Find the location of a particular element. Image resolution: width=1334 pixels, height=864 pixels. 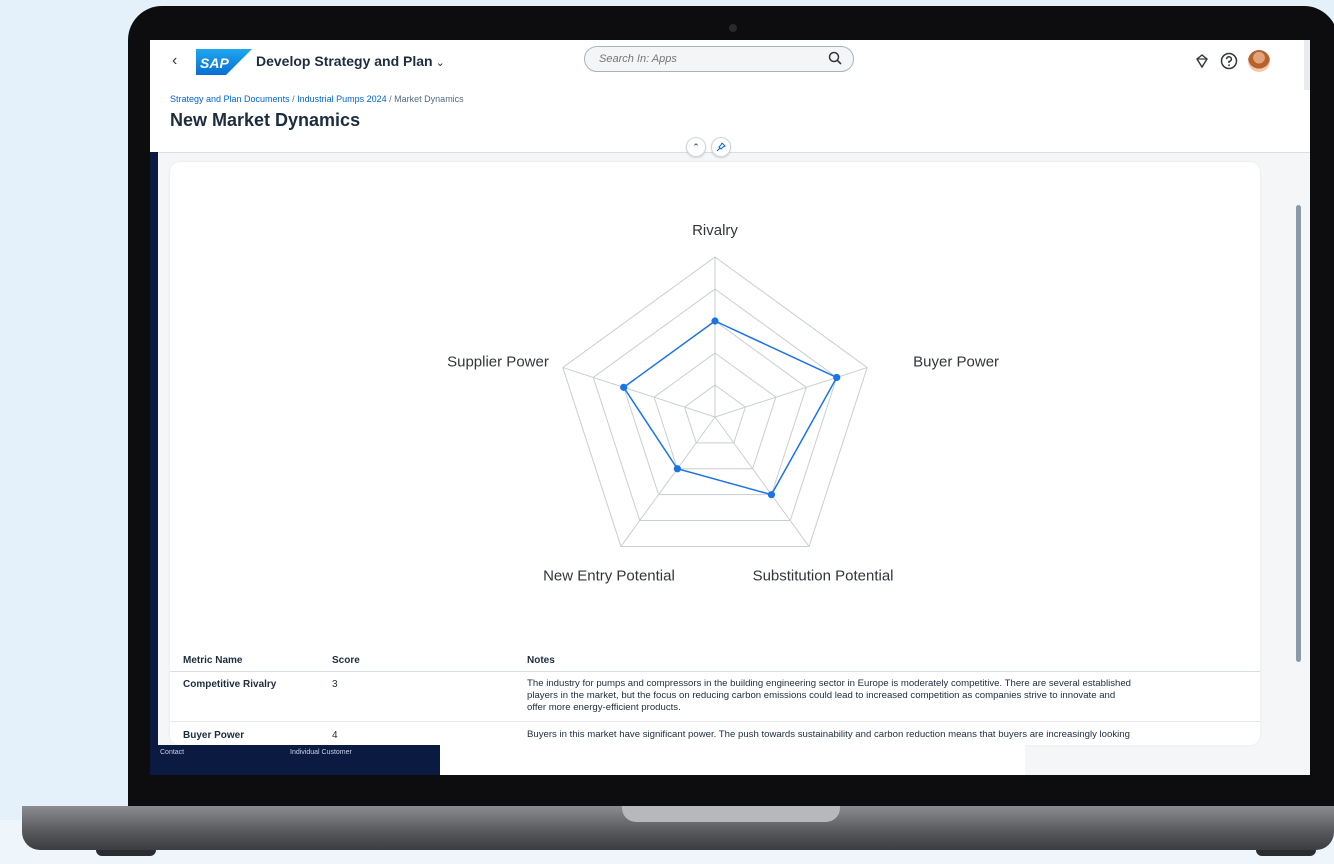

back-icon: ‹ is located at coordinates (174, 61).